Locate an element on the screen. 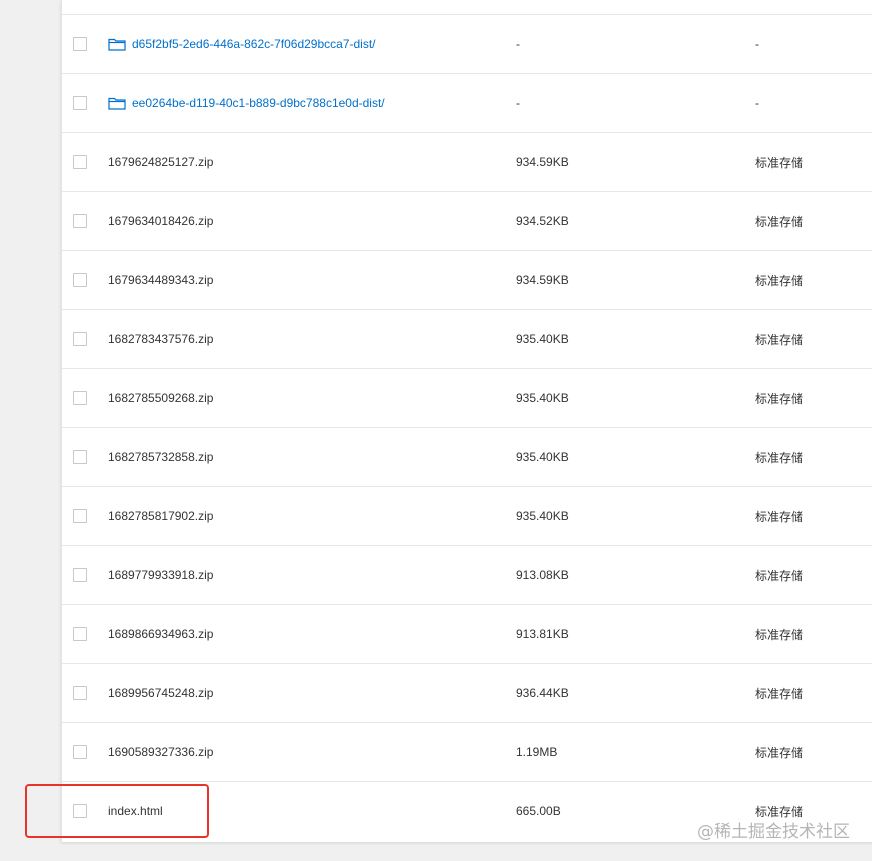  watermark: @稀土掘金技术社区 is located at coordinates (773, 832).